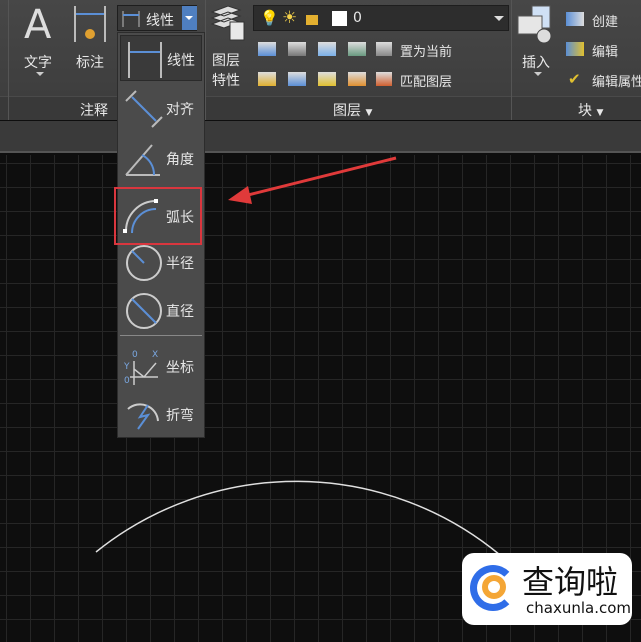 This screenshot has height=642, width=641. What do you see at coordinates (161, 335) in the screenshot?
I see `menu-separator` at bounding box center [161, 335].